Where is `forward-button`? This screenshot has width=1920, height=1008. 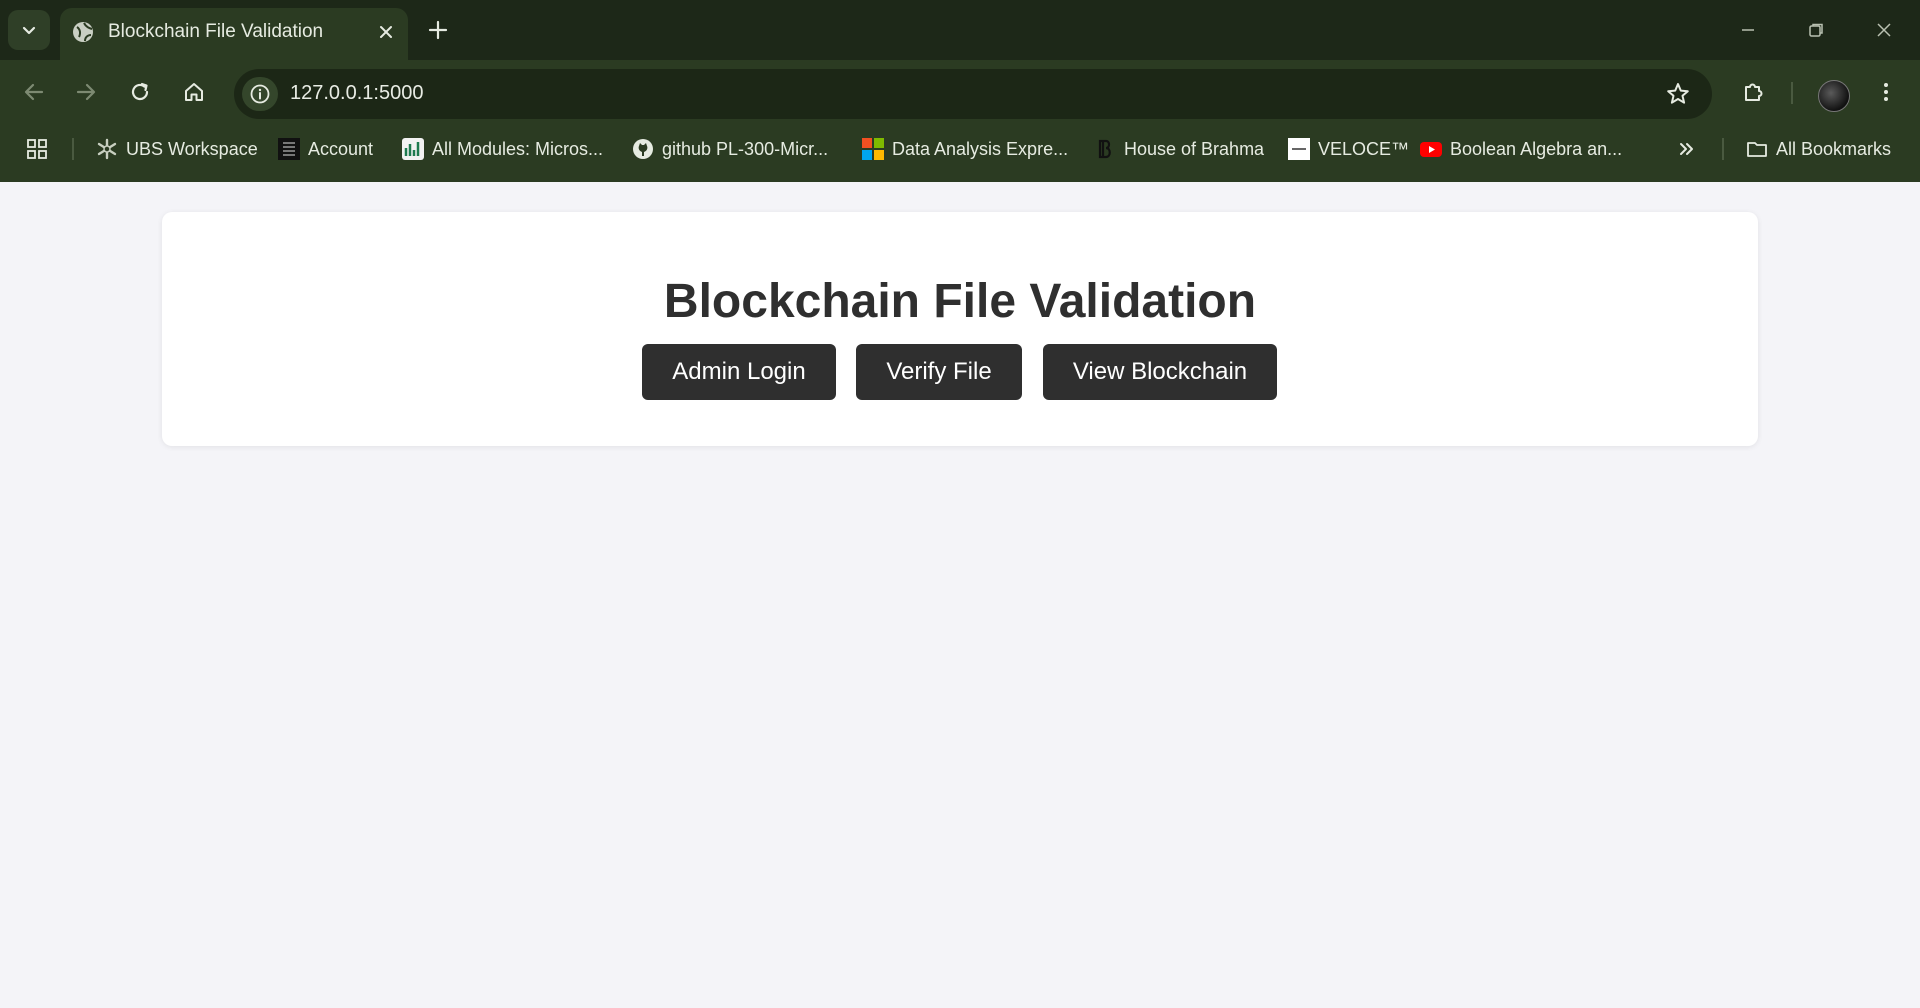 forward-button is located at coordinates (86, 92).